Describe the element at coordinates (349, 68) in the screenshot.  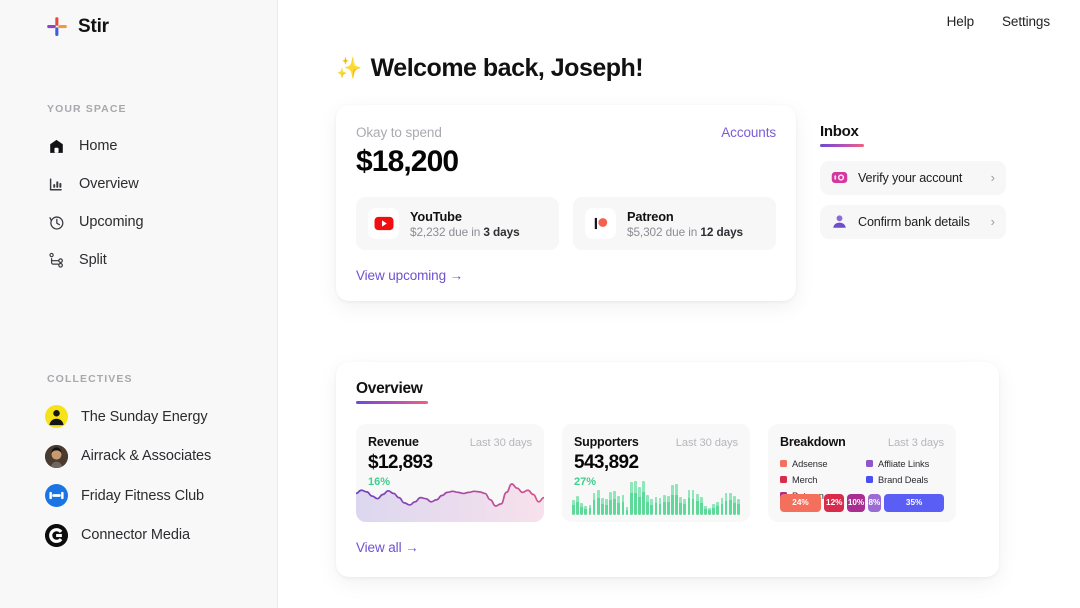
I see `sparkles-icon: ✨` at that location.